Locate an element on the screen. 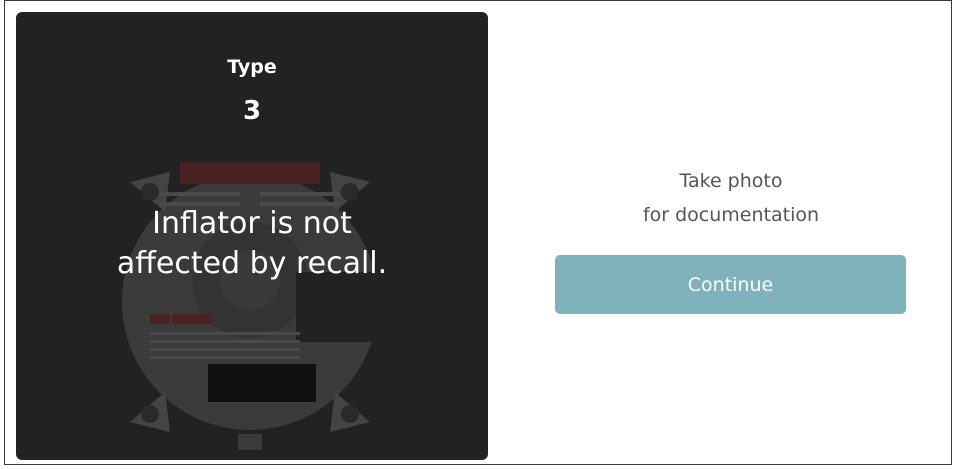 The width and height of the screenshot is (956, 469). photo-instruction-line-2: for documentation is located at coordinates (731, 215).